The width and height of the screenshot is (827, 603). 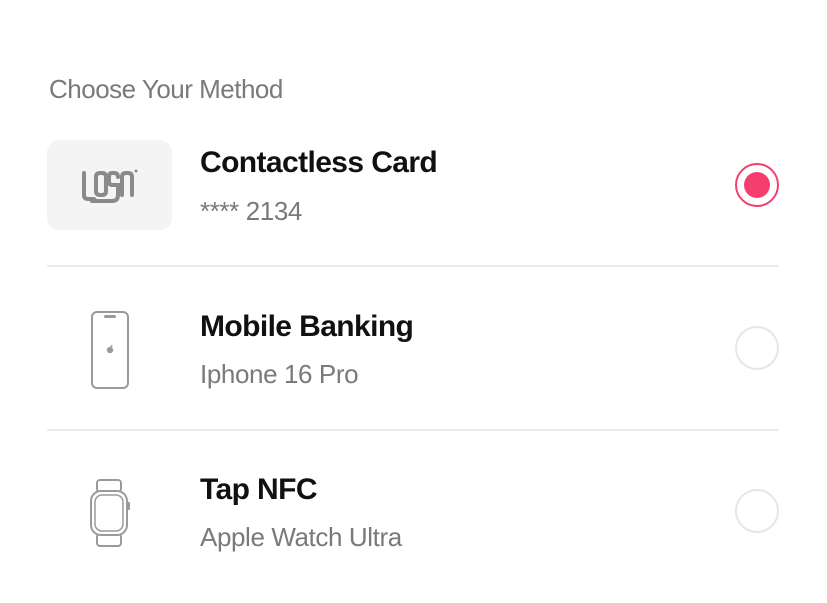 I want to click on card-logo-icon, so click(x=109, y=186).